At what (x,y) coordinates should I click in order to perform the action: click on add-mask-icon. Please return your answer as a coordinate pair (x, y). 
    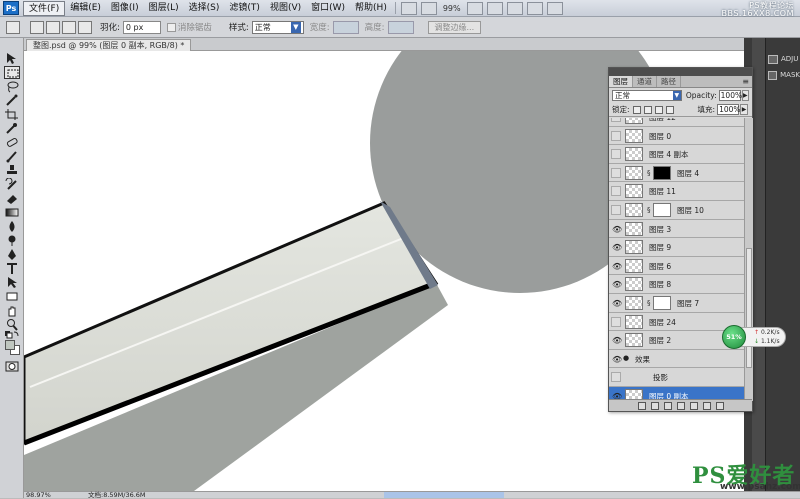
    Looking at the image, I should click on (667, 405).